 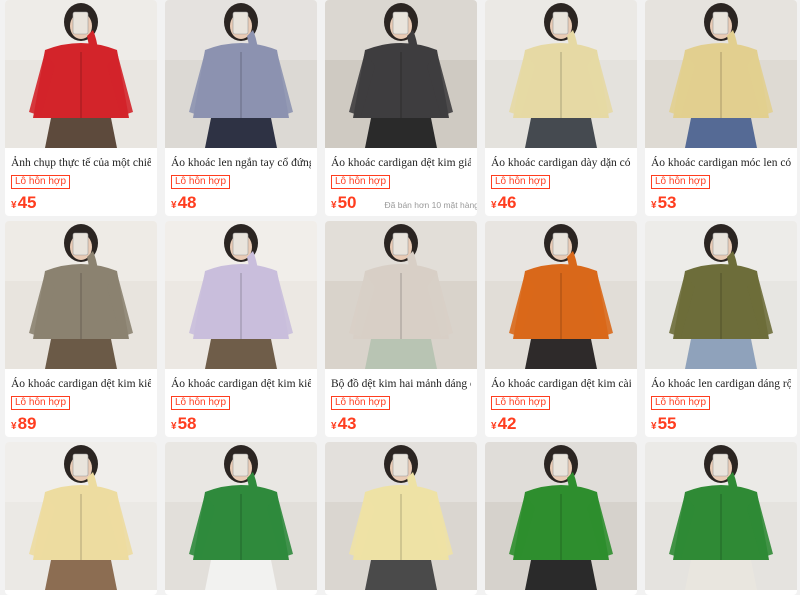 What do you see at coordinates (27, 423) in the screenshot?
I see `price-value: 89` at bounding box center [27, 423].